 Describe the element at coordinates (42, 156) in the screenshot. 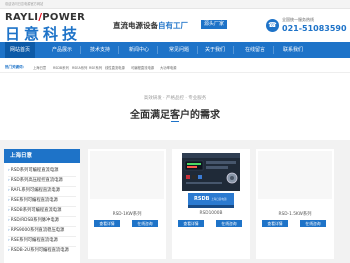

I see `sidebar-title: 上海日意` at that location.